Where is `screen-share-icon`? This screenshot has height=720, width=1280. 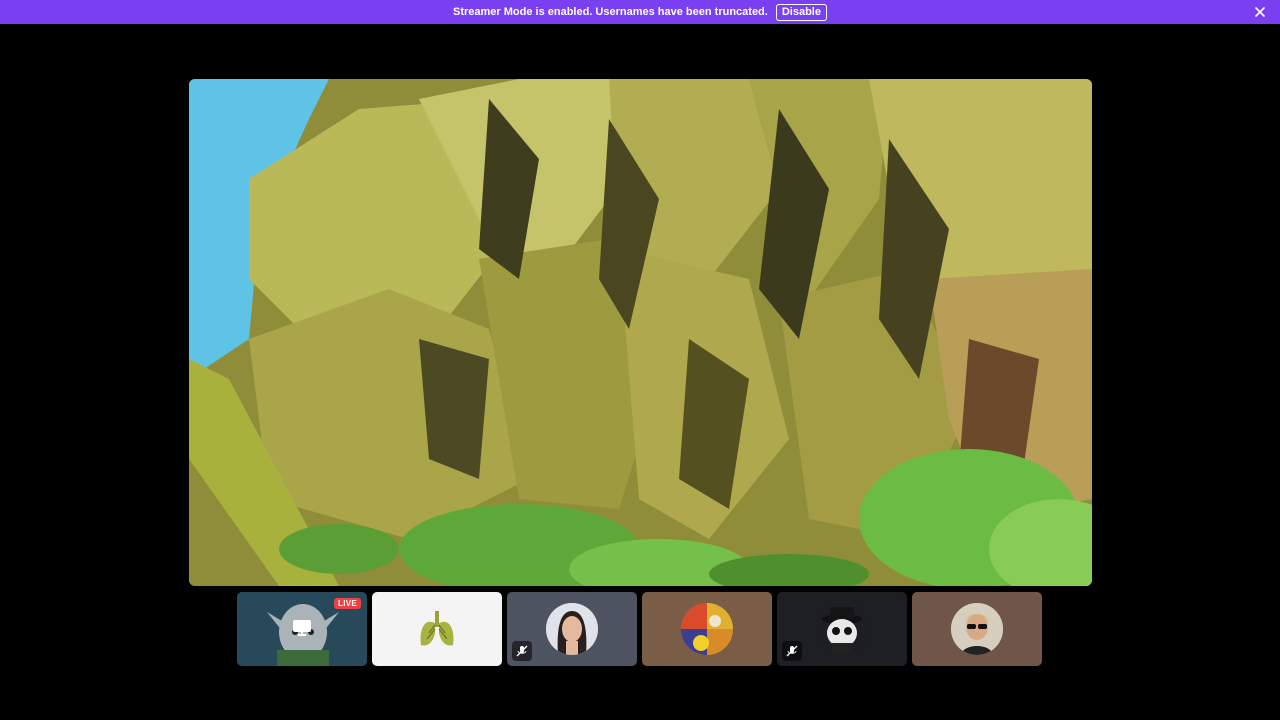 screen-share-icon is located at coordinates (302, 630).